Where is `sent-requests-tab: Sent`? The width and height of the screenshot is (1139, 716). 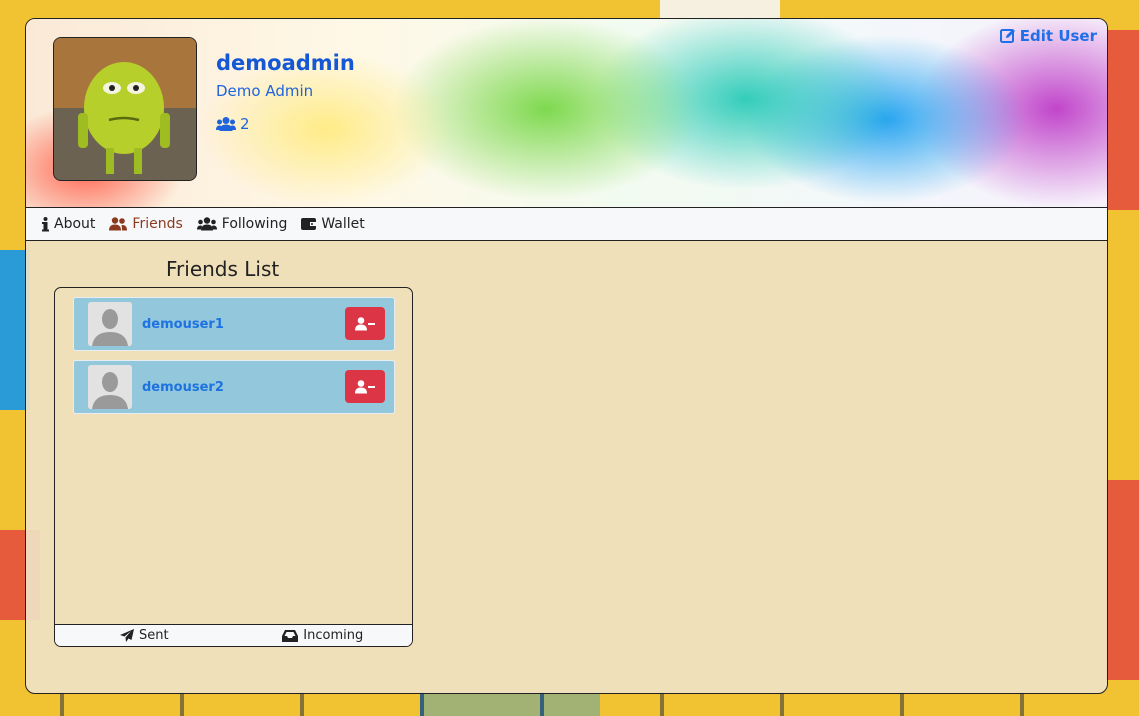 sent-requests-tab: Sent is located at coordinates (144, 635).